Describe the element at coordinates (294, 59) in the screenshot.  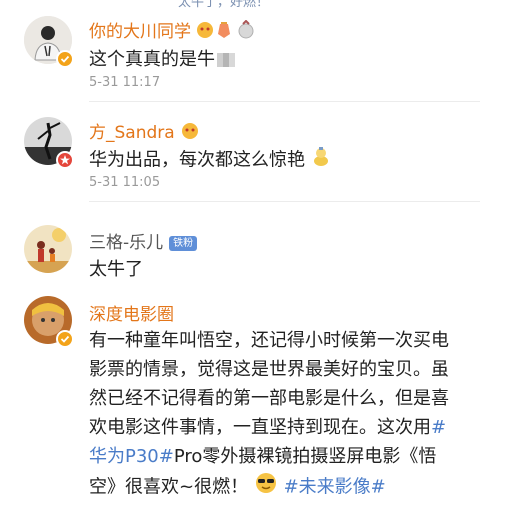
I see `comment-text: 这个真真的是牛` at that location.